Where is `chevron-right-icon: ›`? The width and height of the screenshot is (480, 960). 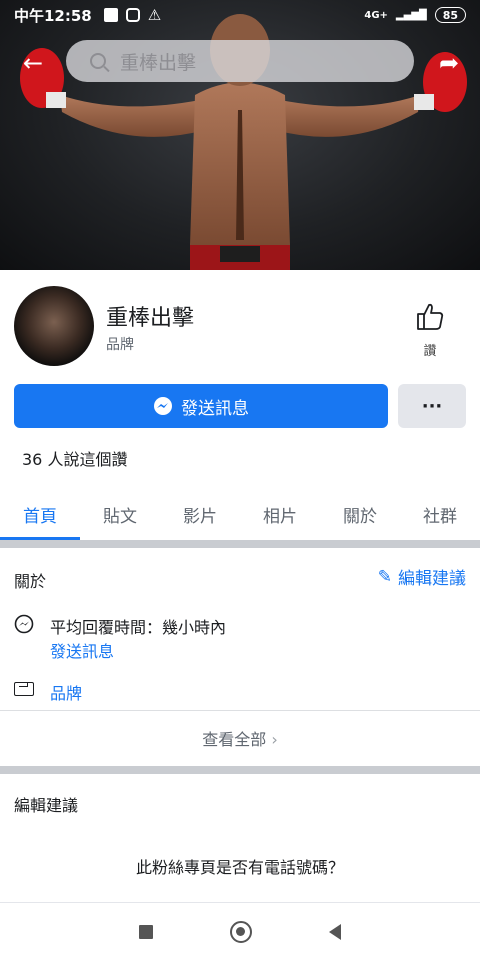 chevron-right-icon: › is located at coordinates (274, 739).